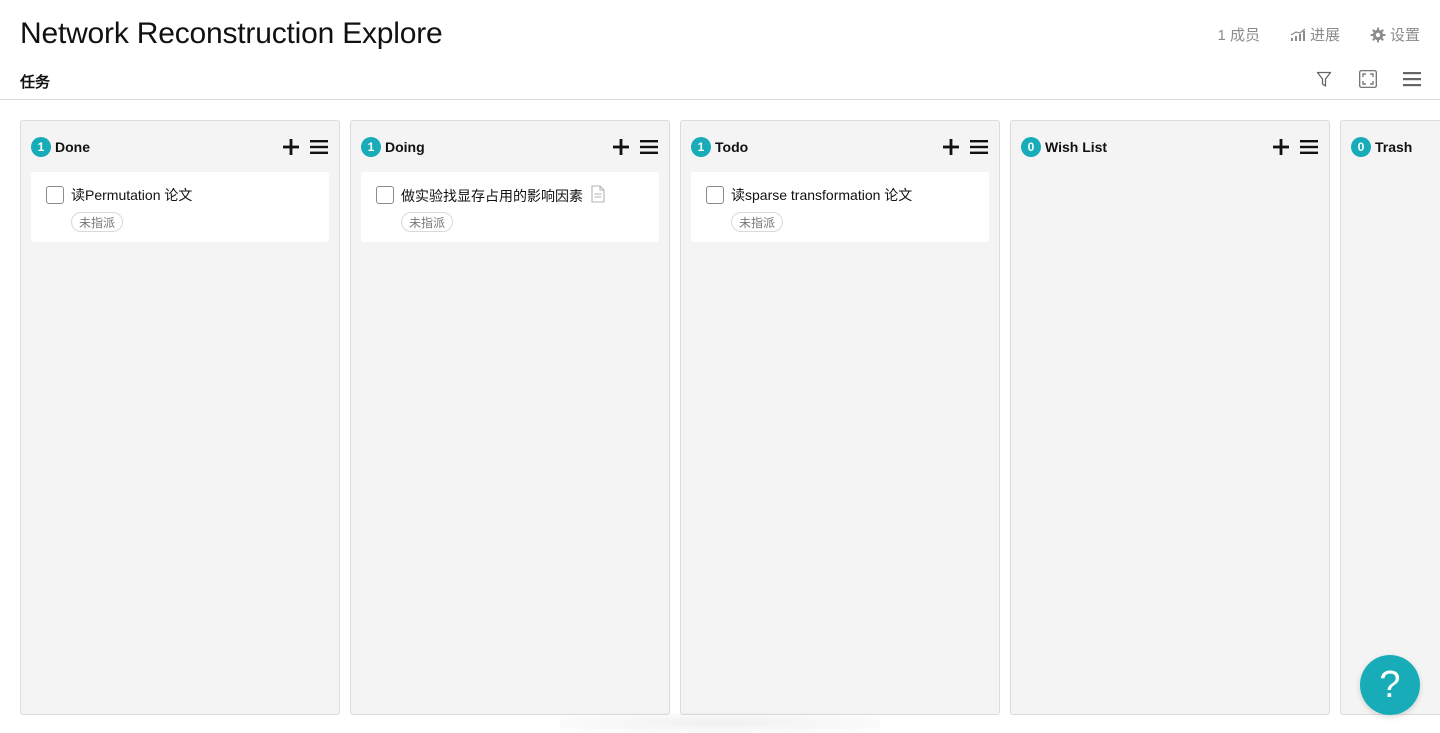  I want to click on progress-label: 进展, so click(1324, 35).